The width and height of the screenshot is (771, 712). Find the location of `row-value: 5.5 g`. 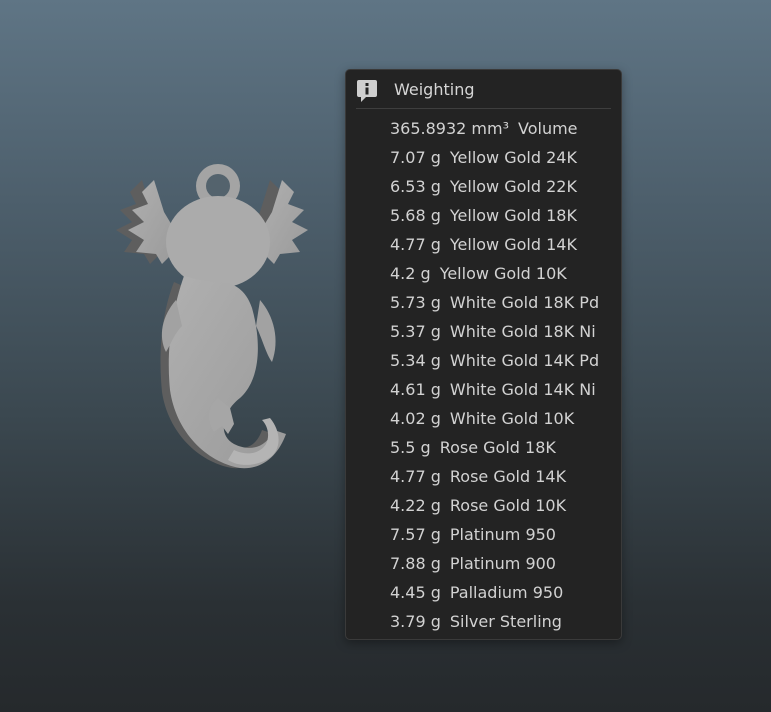

row-value: 5.5 g is located at coordinates (410, 447).